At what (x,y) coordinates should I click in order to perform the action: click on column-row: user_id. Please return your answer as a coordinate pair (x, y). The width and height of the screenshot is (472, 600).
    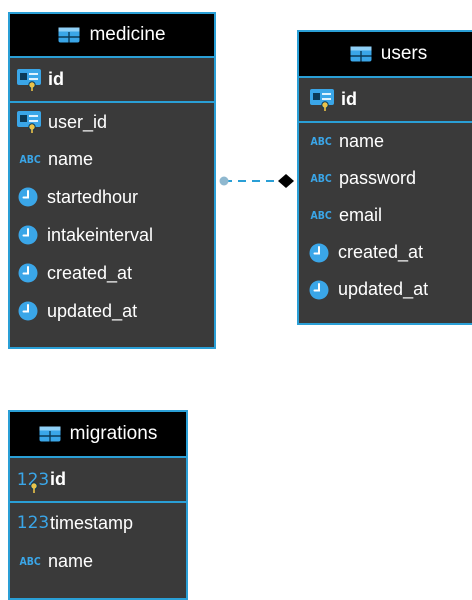
    Looking at the image, I should click on (112, 122).